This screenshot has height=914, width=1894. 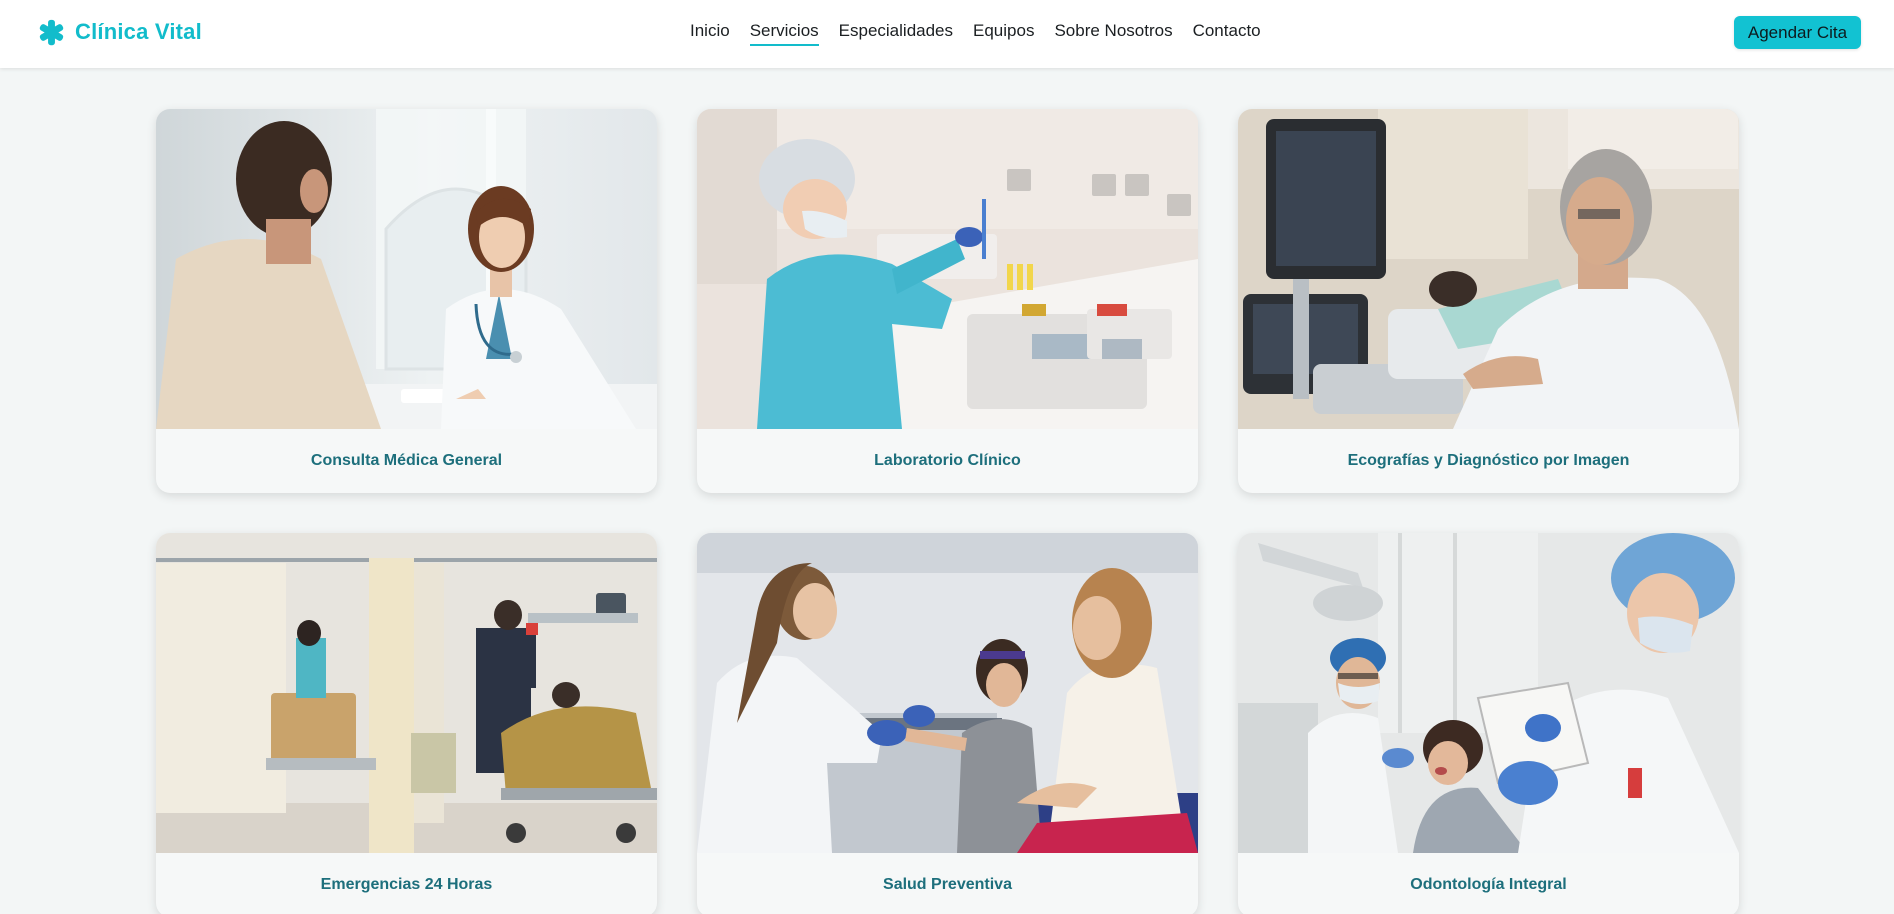 I want to click on service-card-odontologia: Odontología Integral, so click(x=1488, y=723).